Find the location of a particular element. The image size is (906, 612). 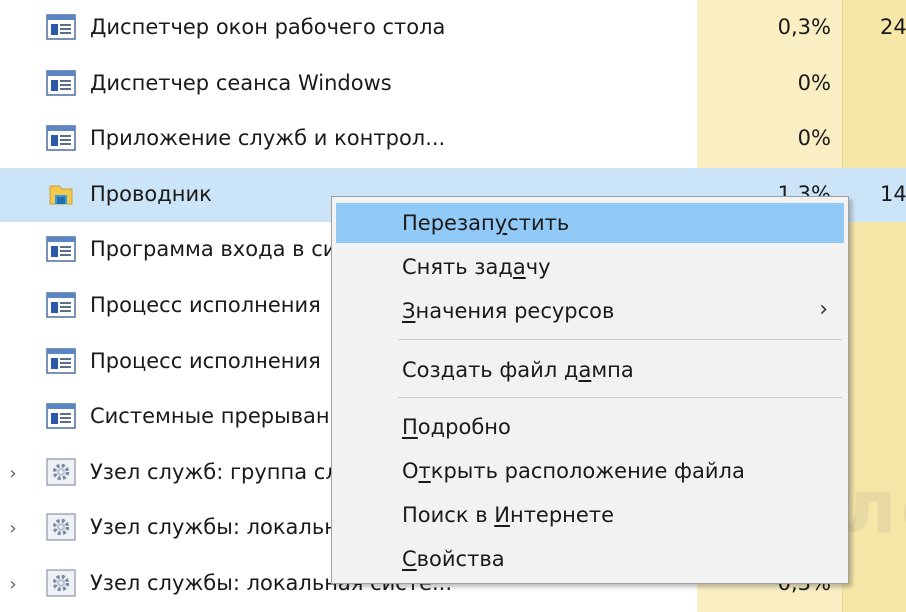

menu-item-create-dump: Создать файл дампа is located at coordinates (590, 370).